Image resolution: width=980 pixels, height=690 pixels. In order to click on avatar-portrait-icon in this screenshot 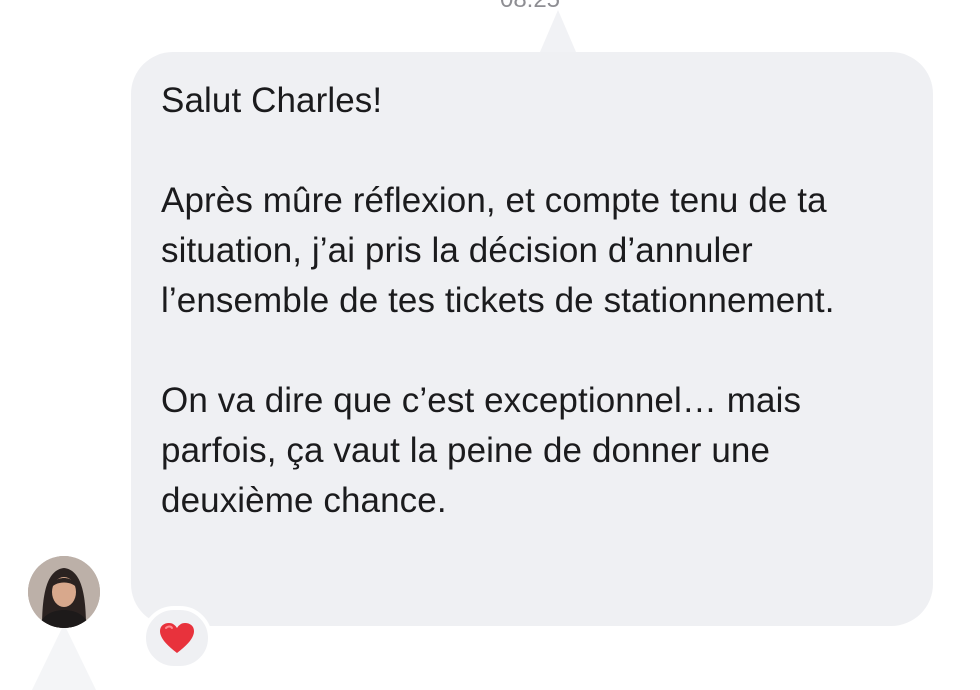, I will do `click(64, 592)`.